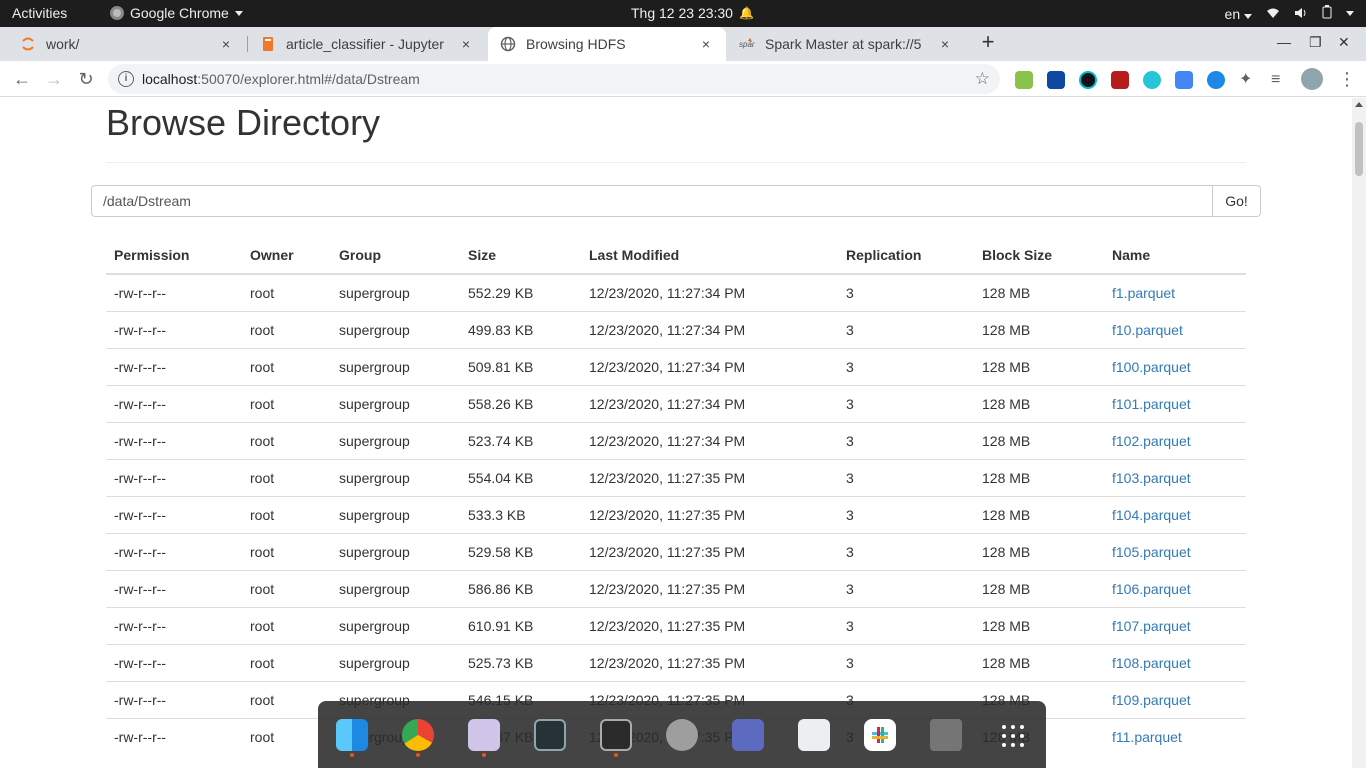 The height and width of the screenshot is (768, 1366). I want to click on file-link: f104.parquet, so click(1175, 514).